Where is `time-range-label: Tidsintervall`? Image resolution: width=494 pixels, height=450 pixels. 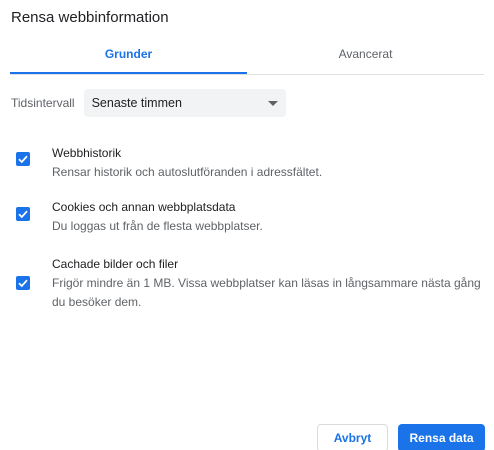 time-range-label: Tidsintervall is located at coordinates (43, 103).